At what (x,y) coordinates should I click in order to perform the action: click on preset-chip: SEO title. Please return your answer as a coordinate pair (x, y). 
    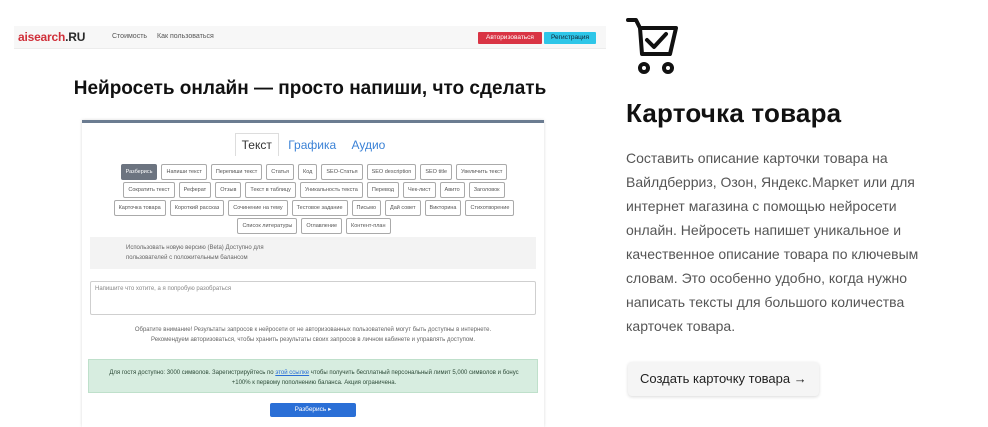
    Looking at the image, I should click on (436, 172).